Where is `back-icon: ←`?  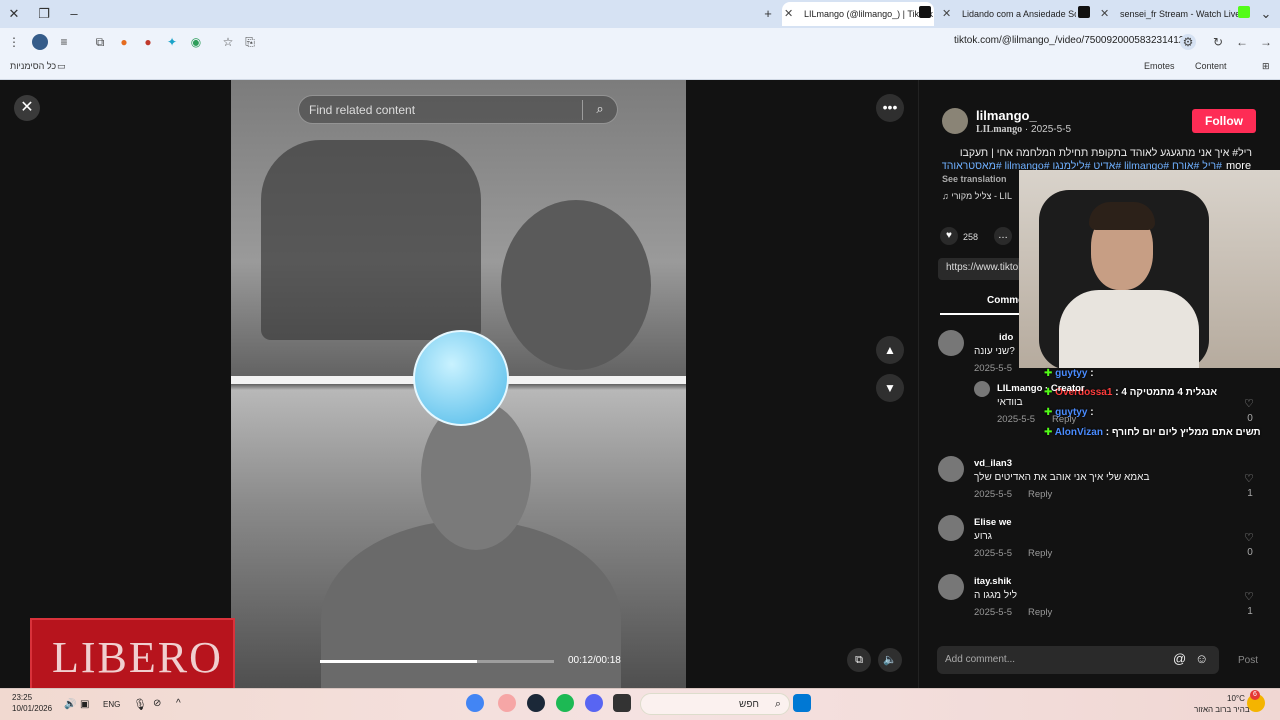
back-icon: ← is located at coordinates (1242, 42).